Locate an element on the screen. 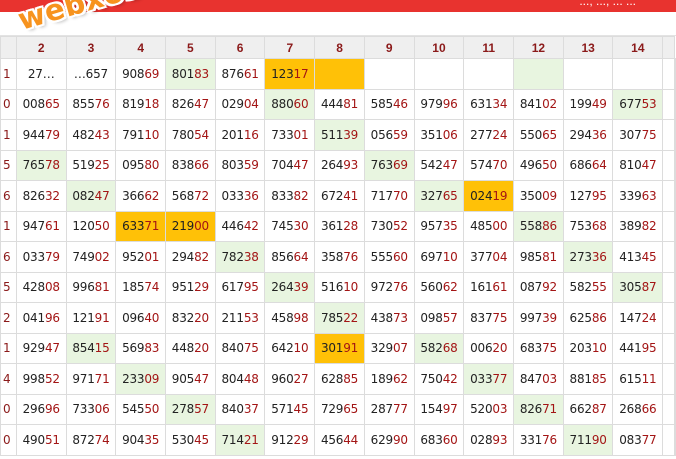  result-cell: 02419 is located at coordinates (489, 196).